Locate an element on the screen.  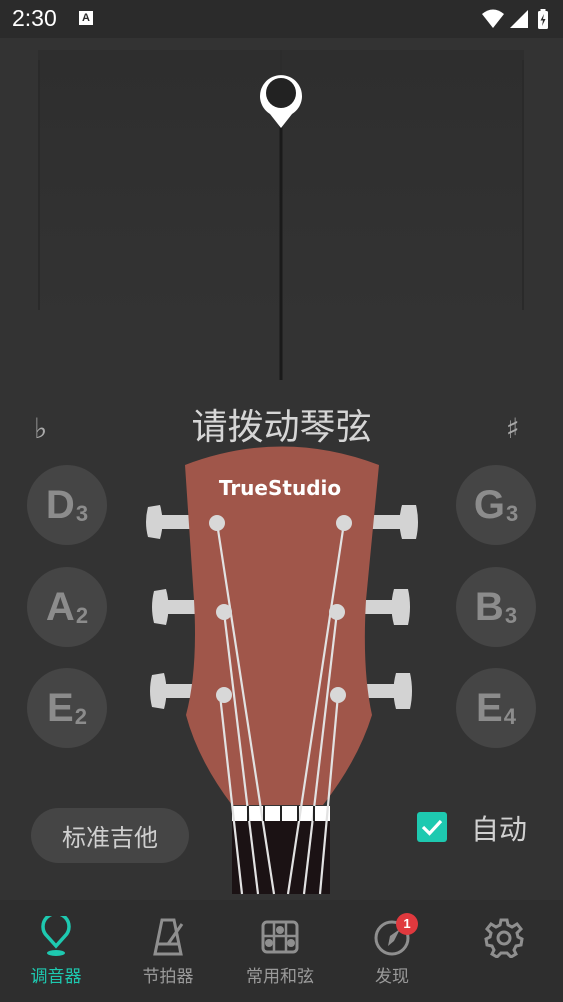
metronome-icon is located at coordinates (168, 937).